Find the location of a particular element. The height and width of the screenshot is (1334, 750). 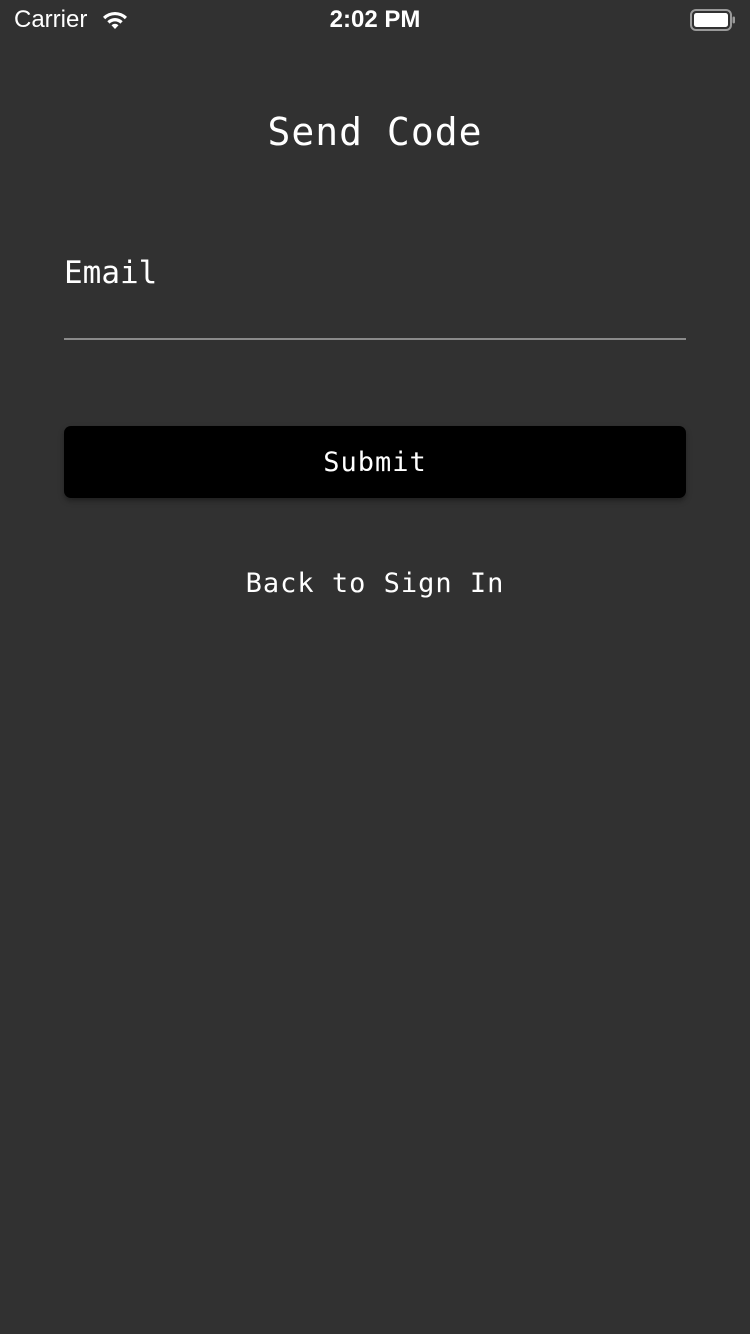

email-field is located at coordinates (375, 296).